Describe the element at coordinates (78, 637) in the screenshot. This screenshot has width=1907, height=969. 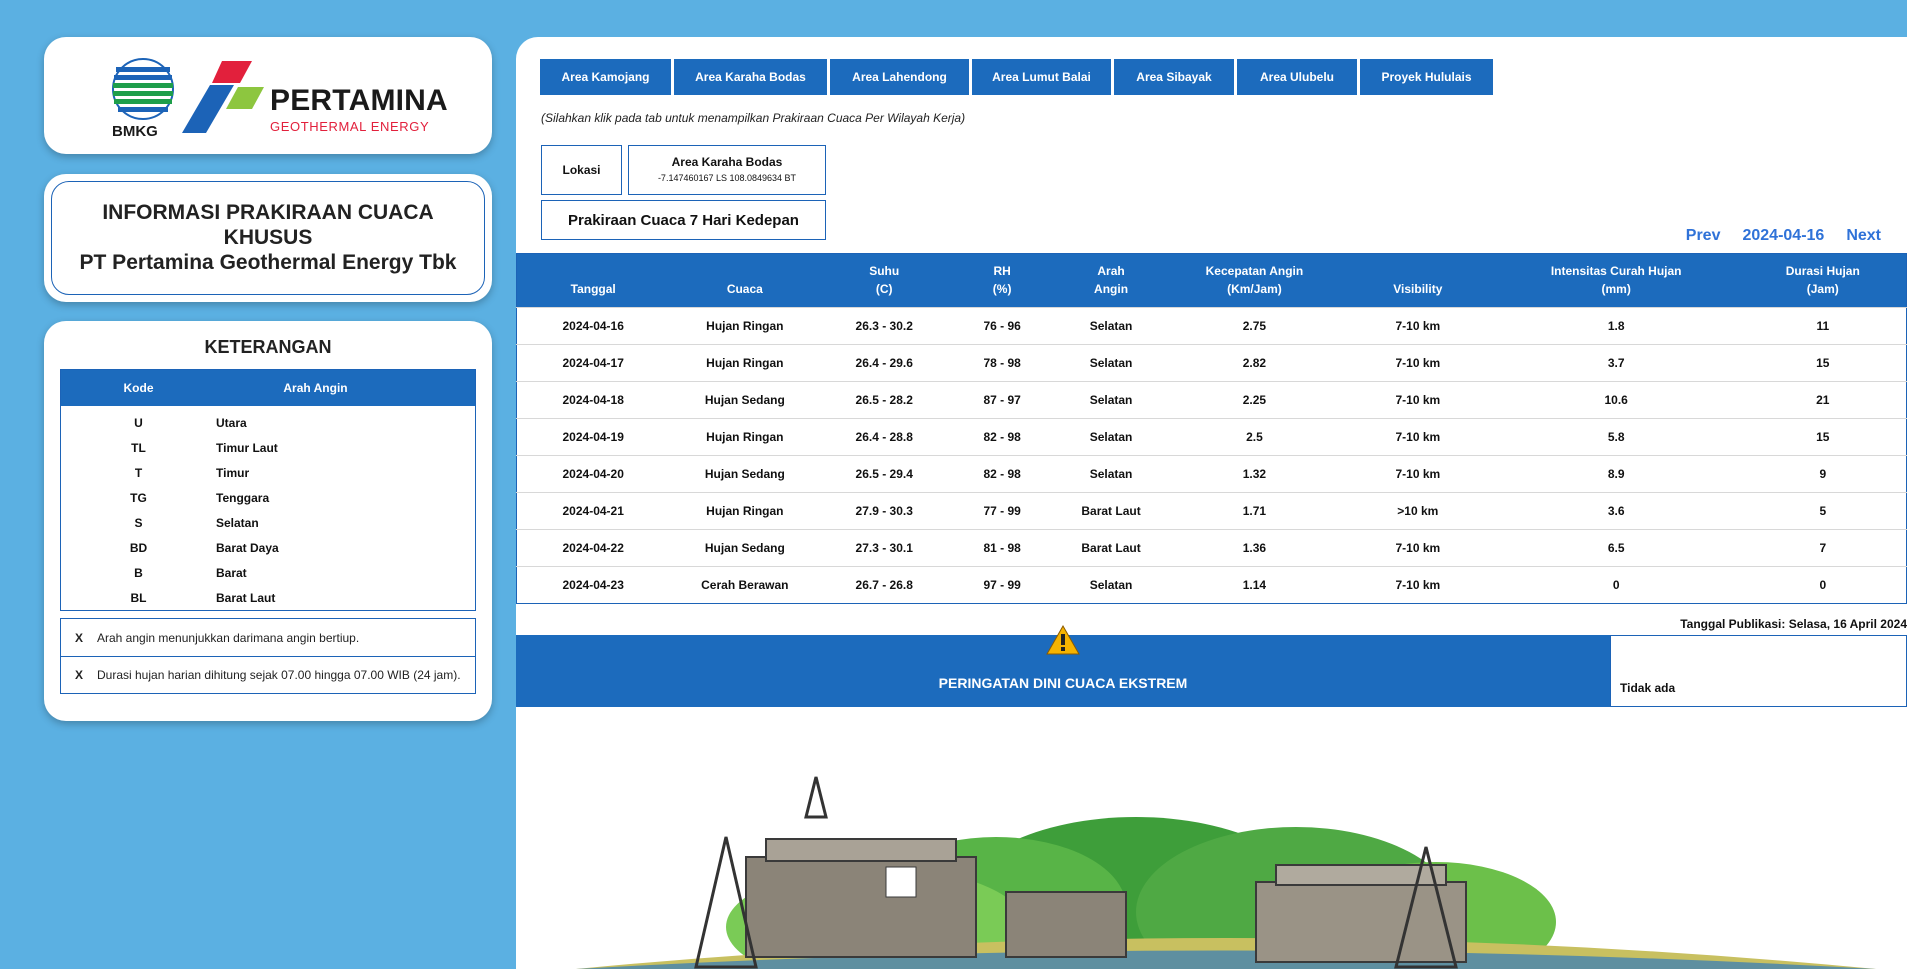
I see `note-mark: X` at that location.